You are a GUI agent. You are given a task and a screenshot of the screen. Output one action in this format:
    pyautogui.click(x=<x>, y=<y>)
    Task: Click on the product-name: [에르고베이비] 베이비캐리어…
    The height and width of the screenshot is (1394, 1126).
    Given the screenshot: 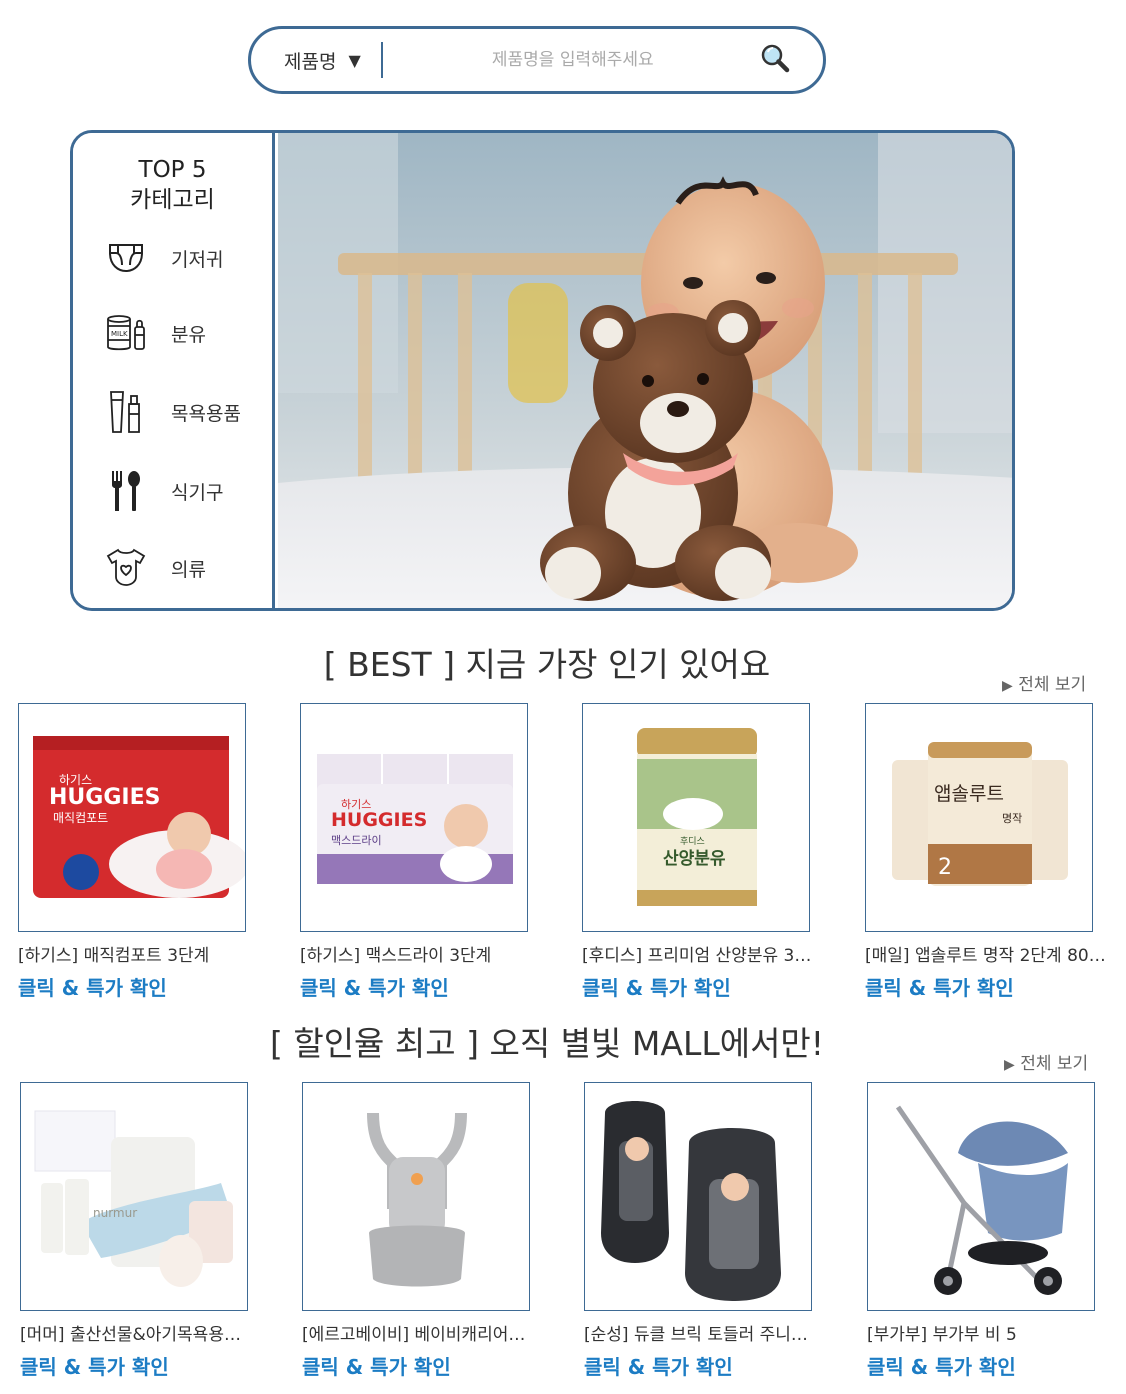 What is the action you would take?
    pyautogui.click(x=414, y=1335)
    